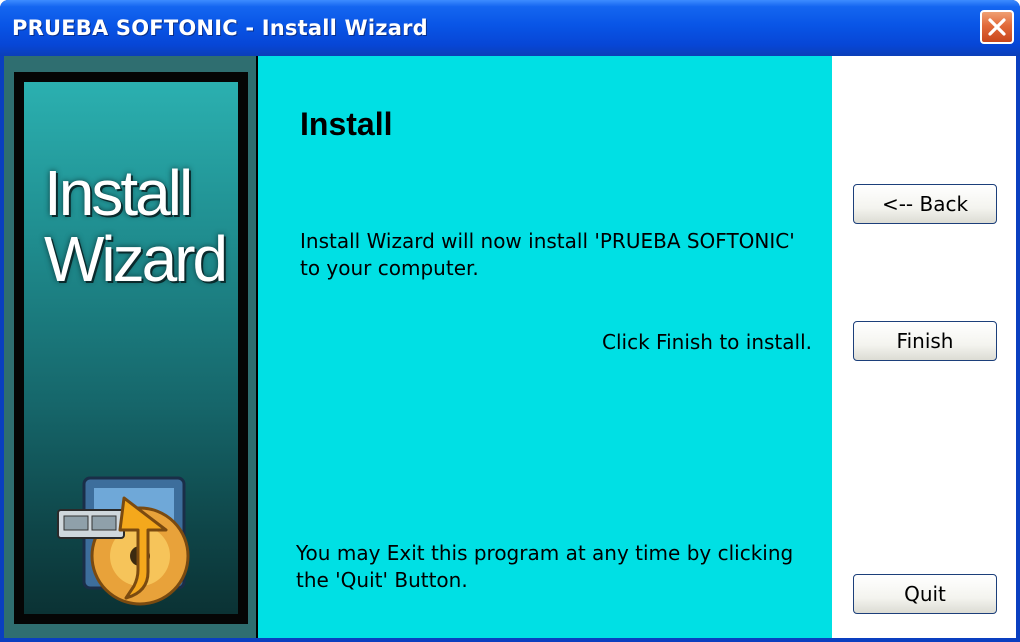  I want to click on page-title: Install, so click(346, 124).